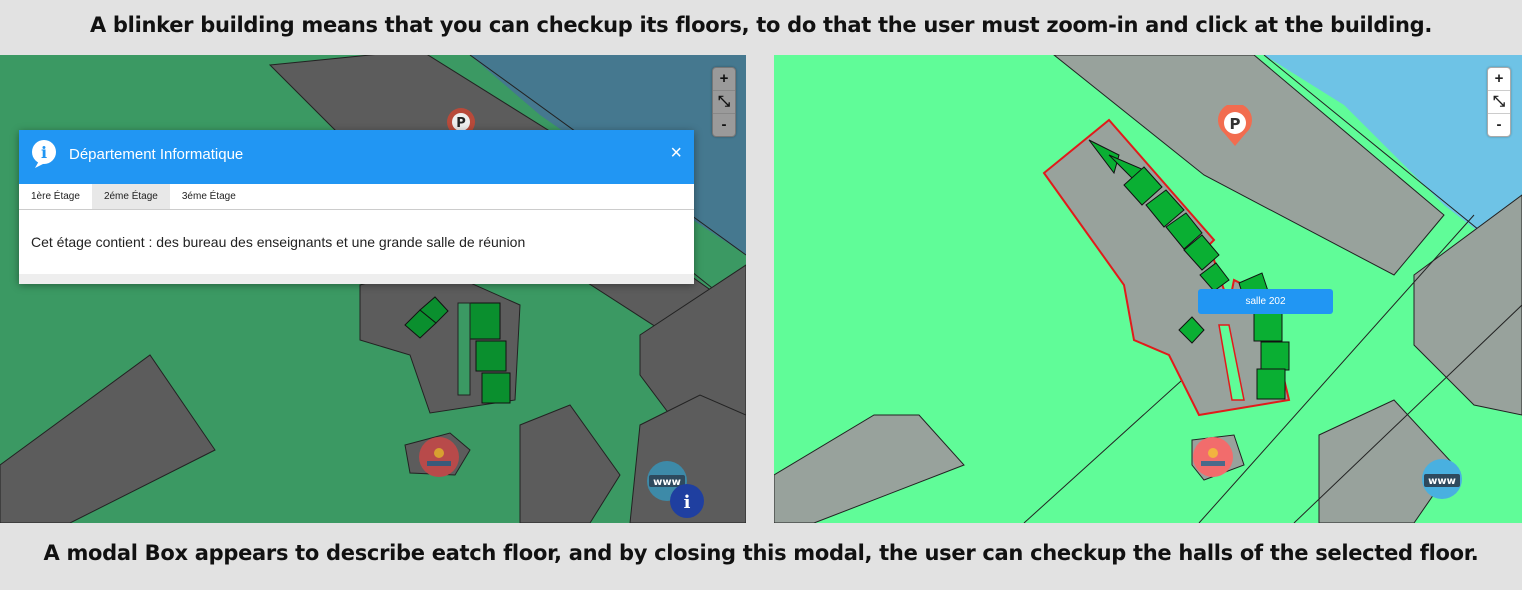 Image resolution: width=1522 pixels, height=590 pixels. Describe the element at coordinates (356, 157) in the screenshot. I see `modal-header: i Département Informatique ×` at that location.